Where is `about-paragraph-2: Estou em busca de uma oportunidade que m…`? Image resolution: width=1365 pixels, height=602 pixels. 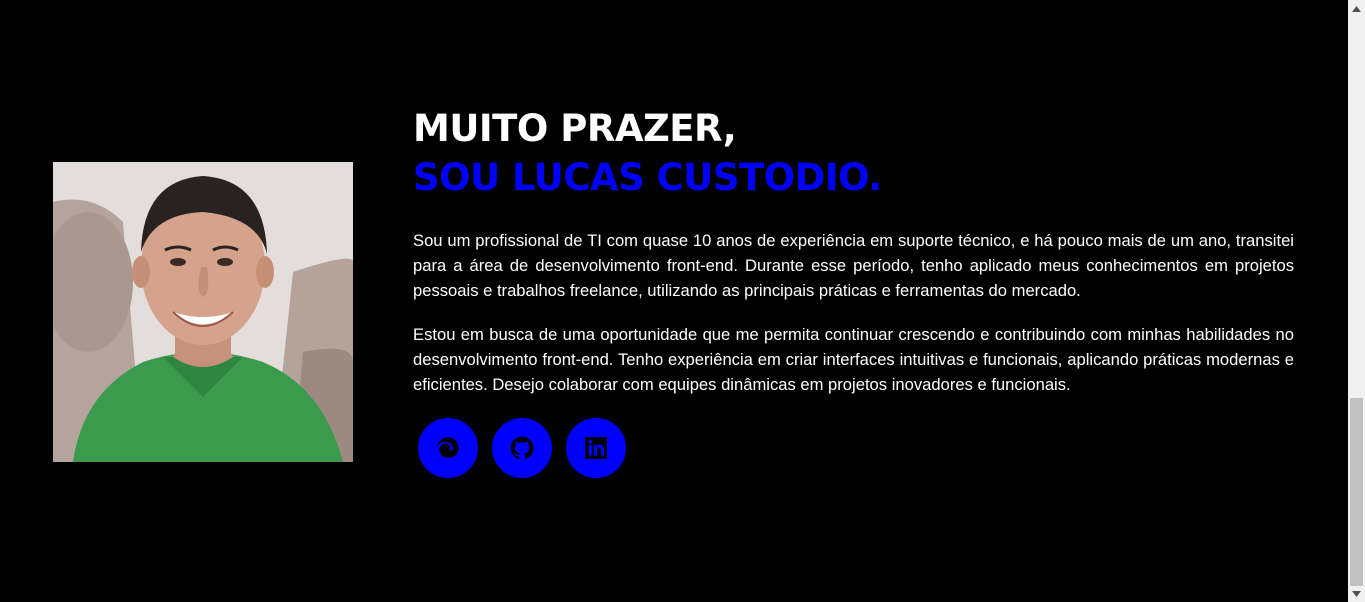 about-paragraph-2: Estou em busca de uma oportunidade que m… is located at coordinates (853, 359).